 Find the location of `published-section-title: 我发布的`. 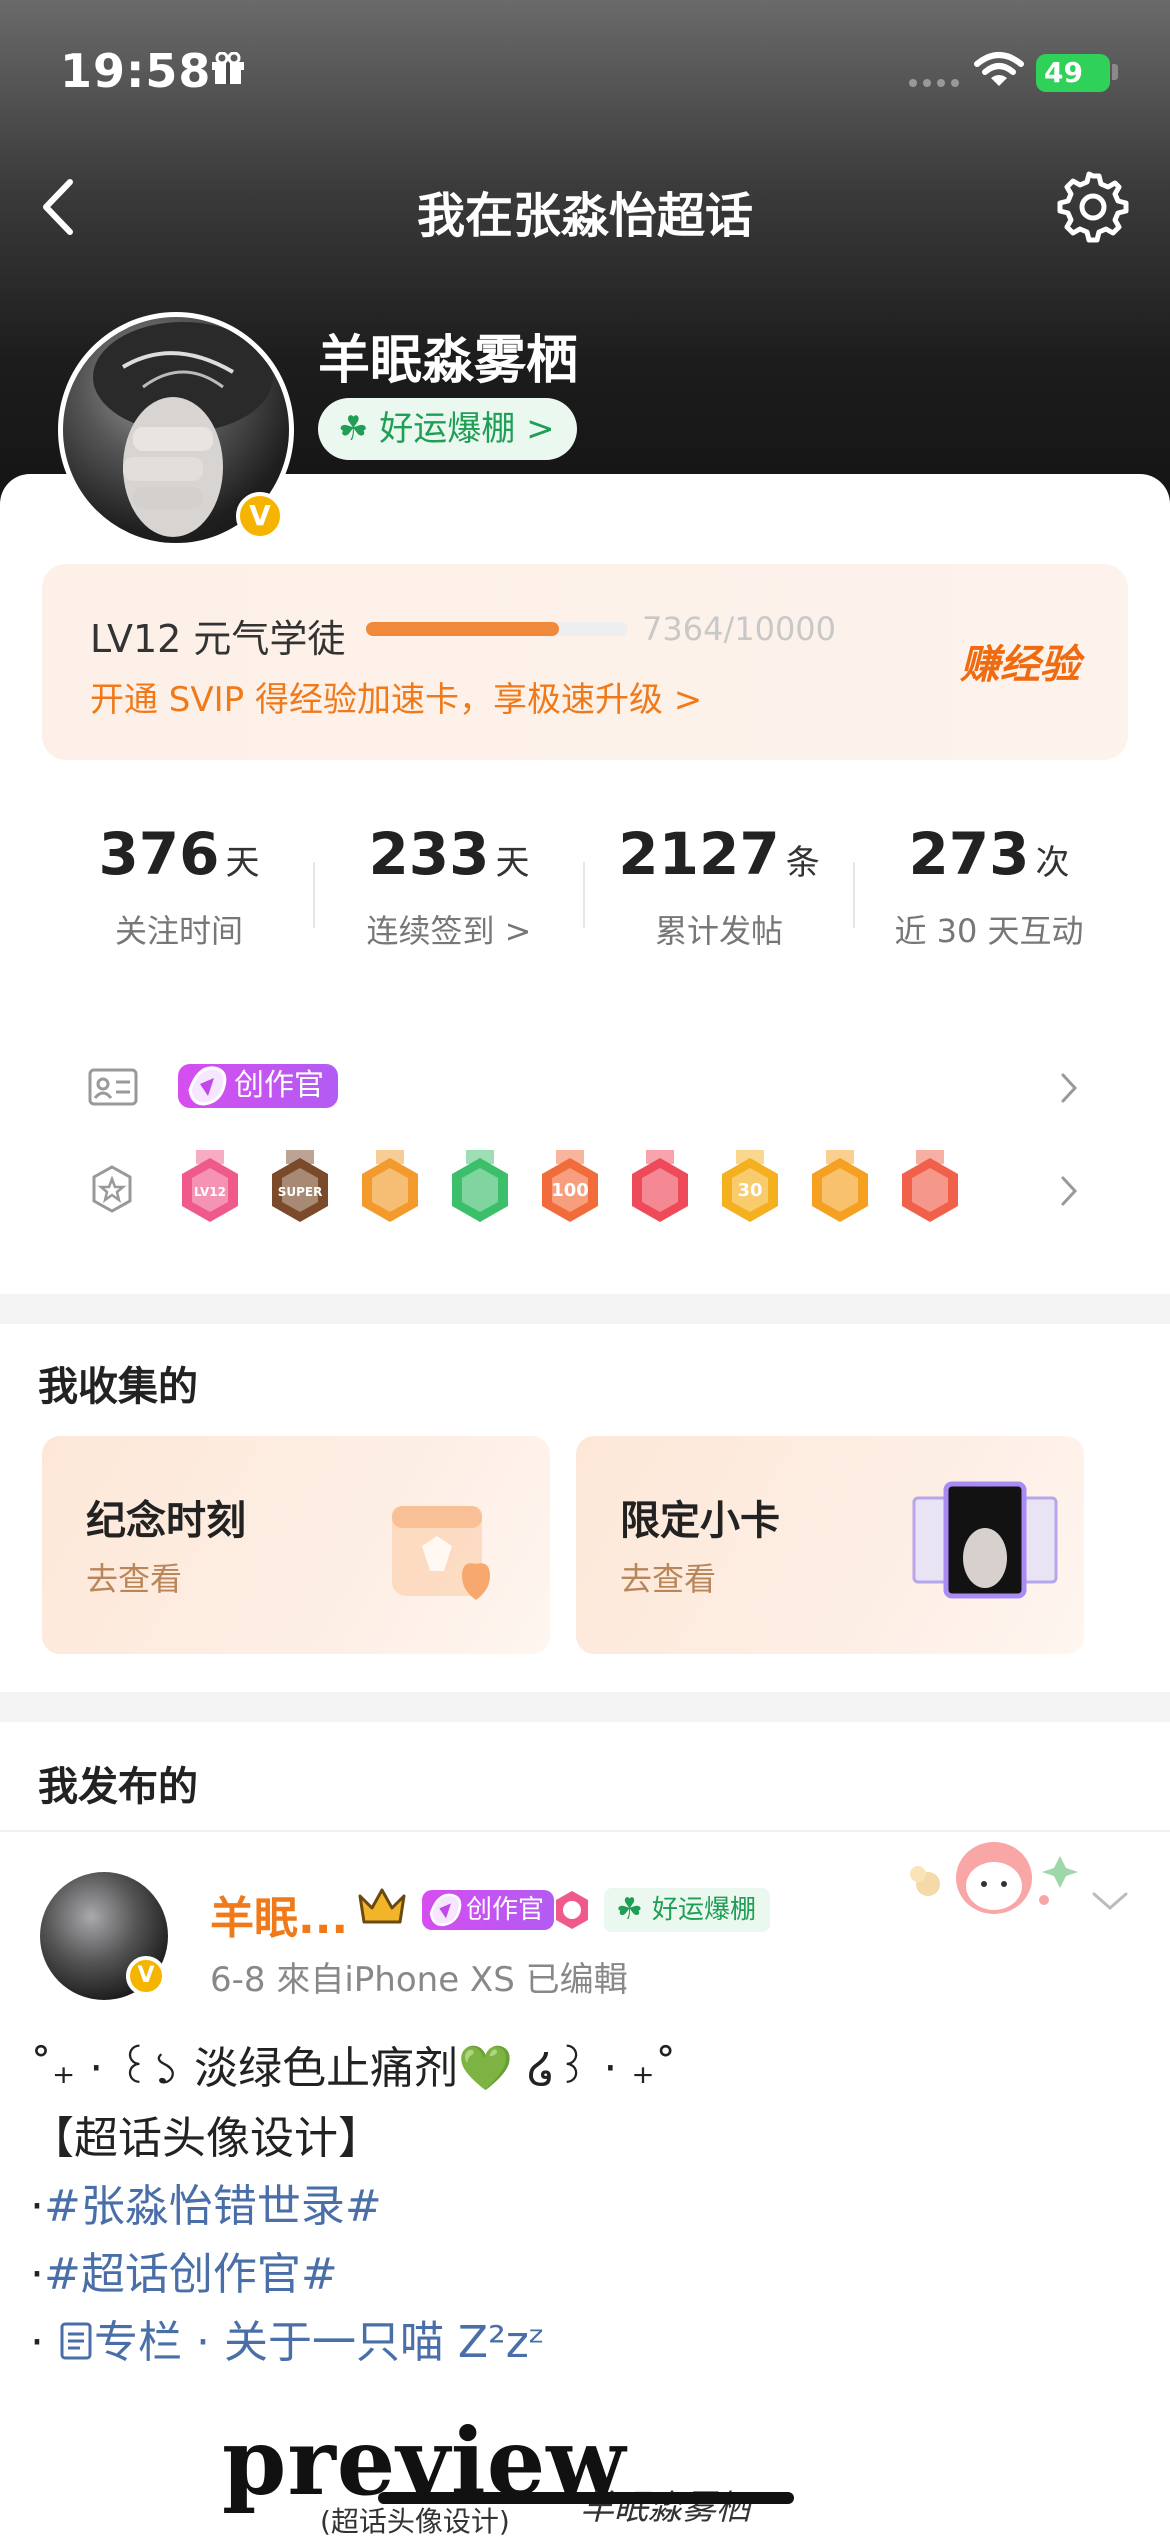

published-section-title: 我发布的 is located at coordinates (118, 1787).